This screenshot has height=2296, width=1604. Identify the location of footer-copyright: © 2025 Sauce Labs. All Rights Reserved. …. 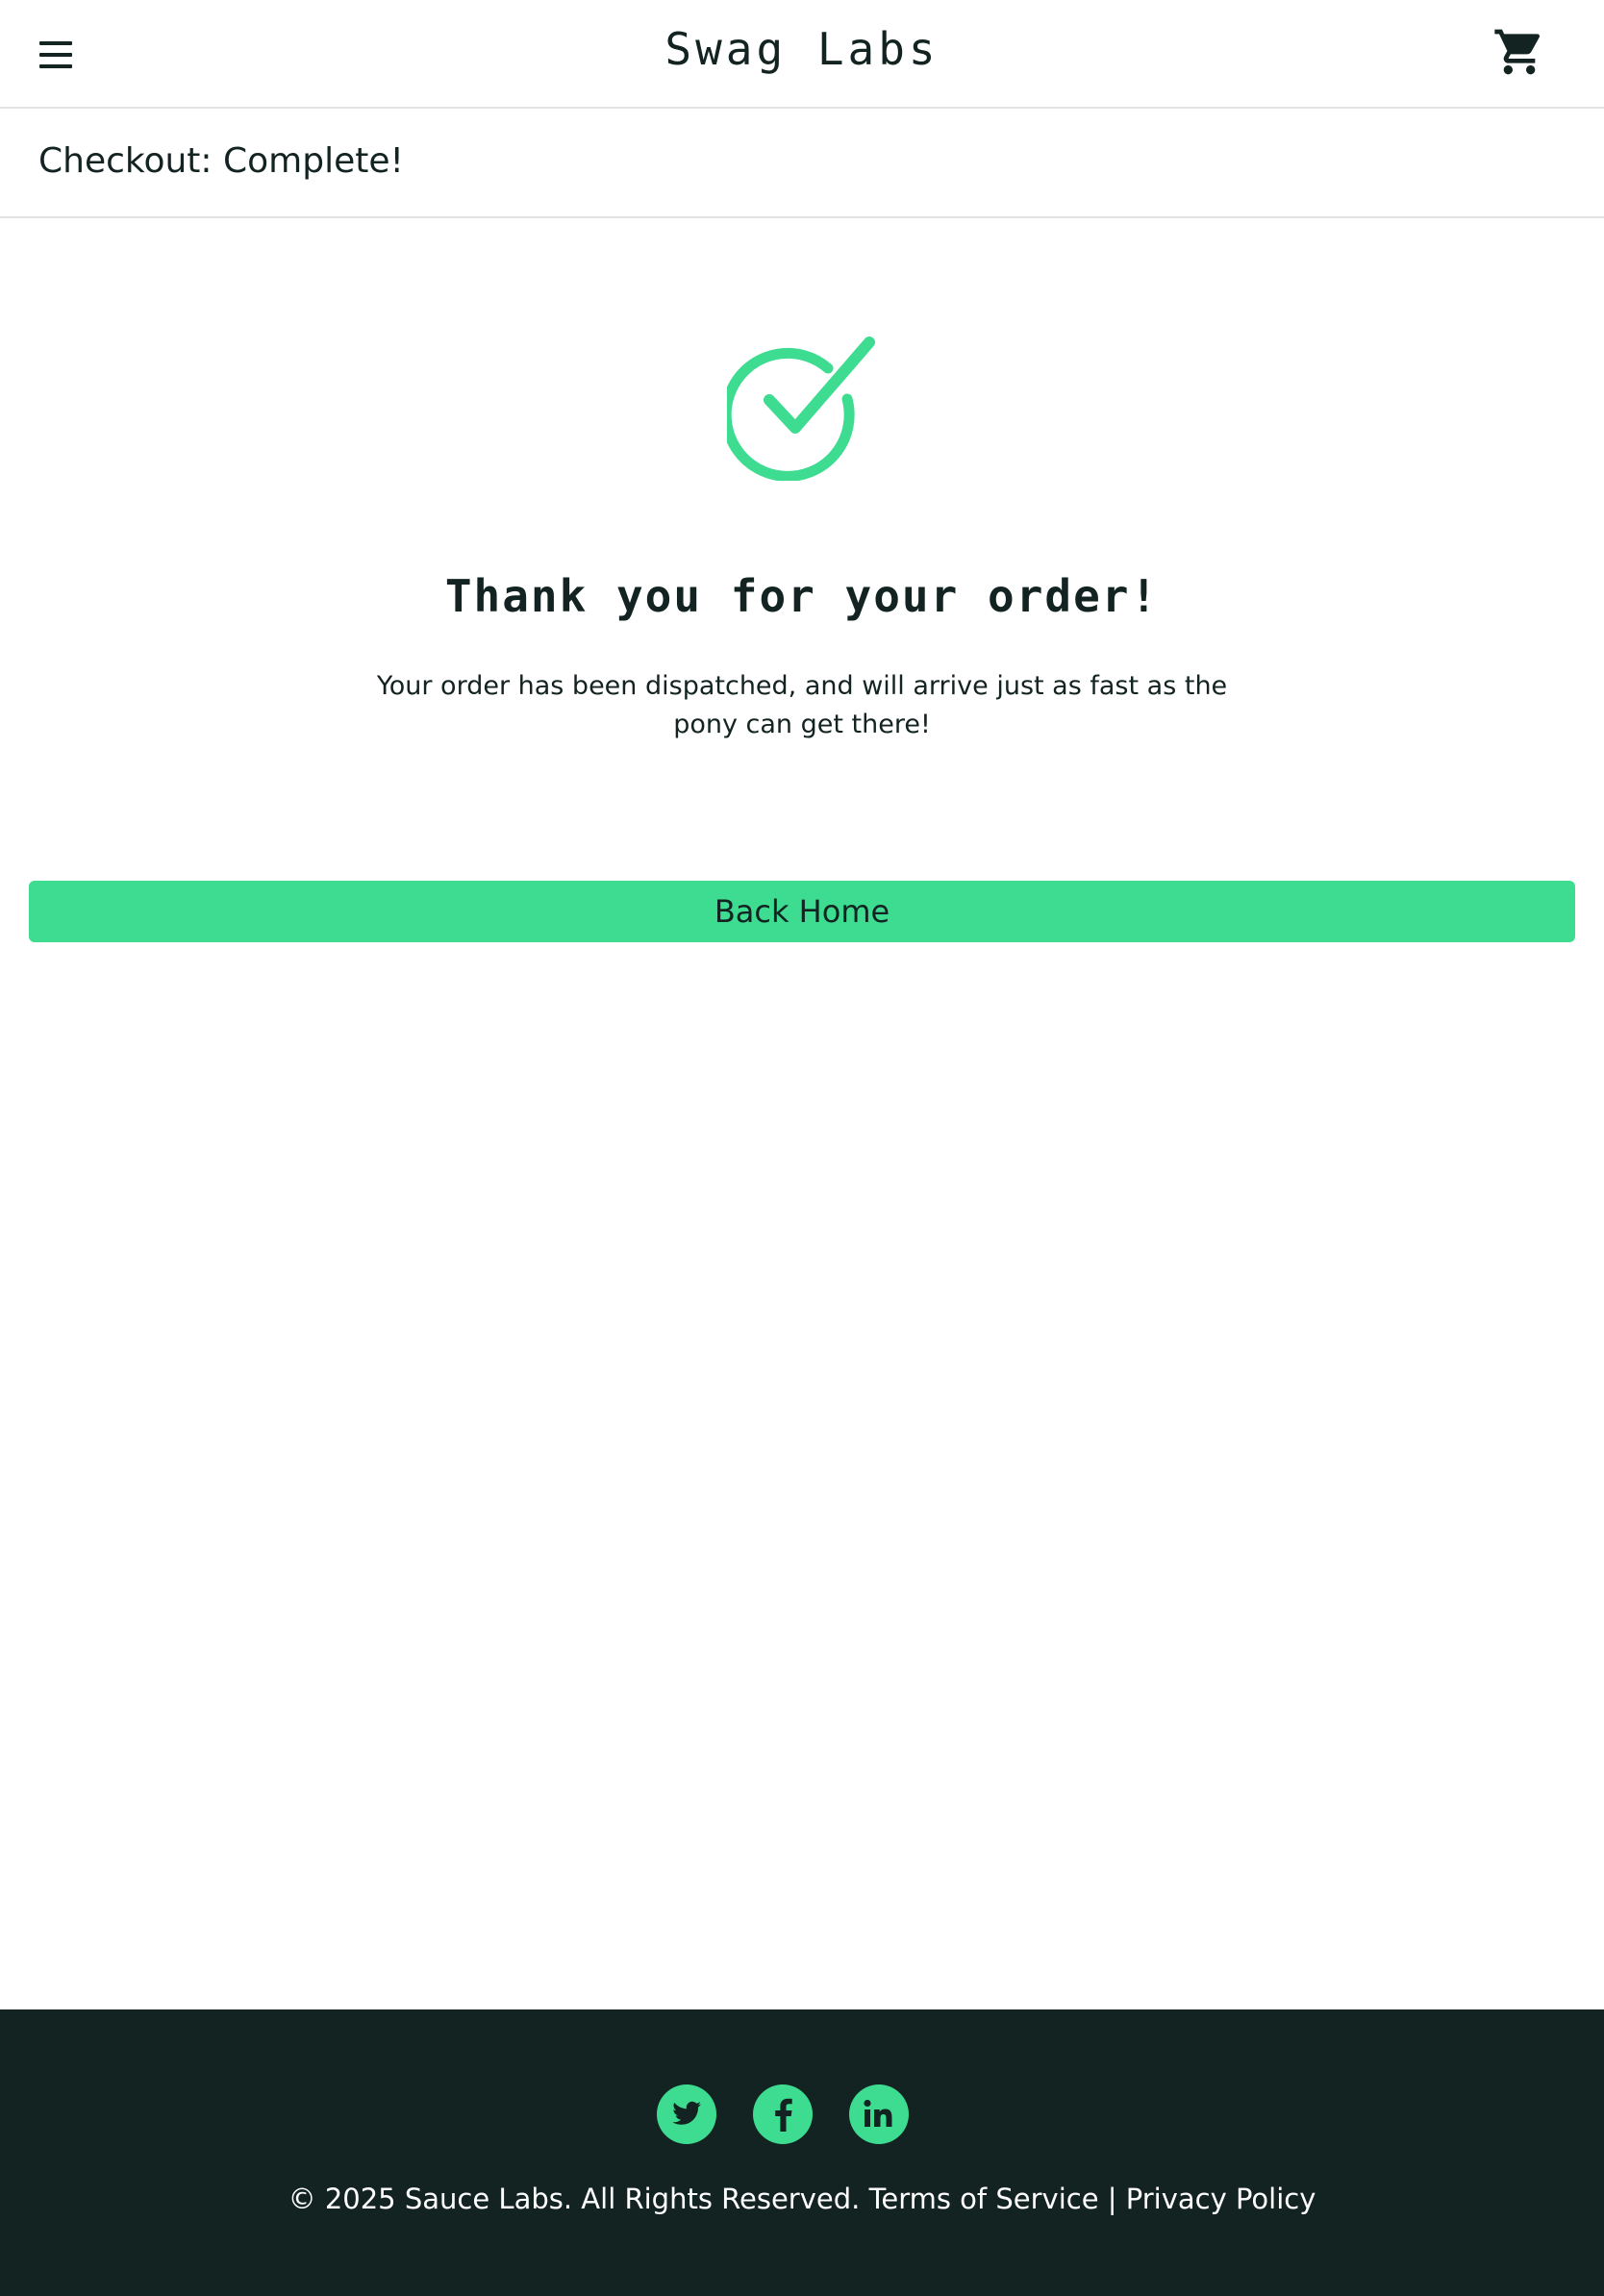
(802, 2199).